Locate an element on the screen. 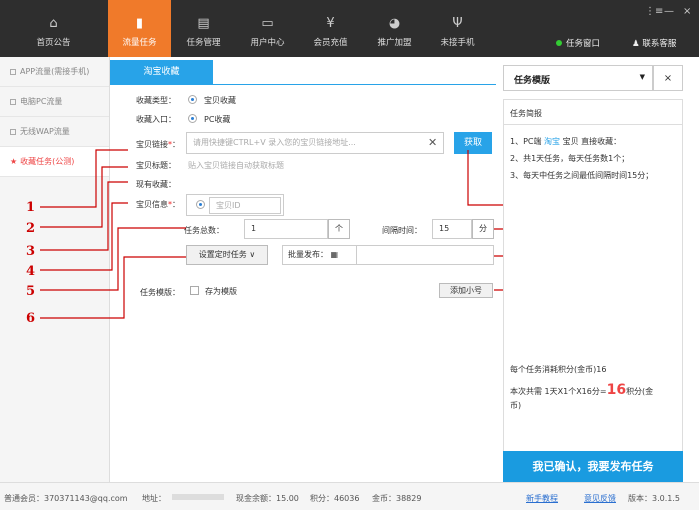 Image resolution: width=699 pixels, height=510 pixels. nav-home: ⌂ 首页公告 is located at coordinates (53, 28).